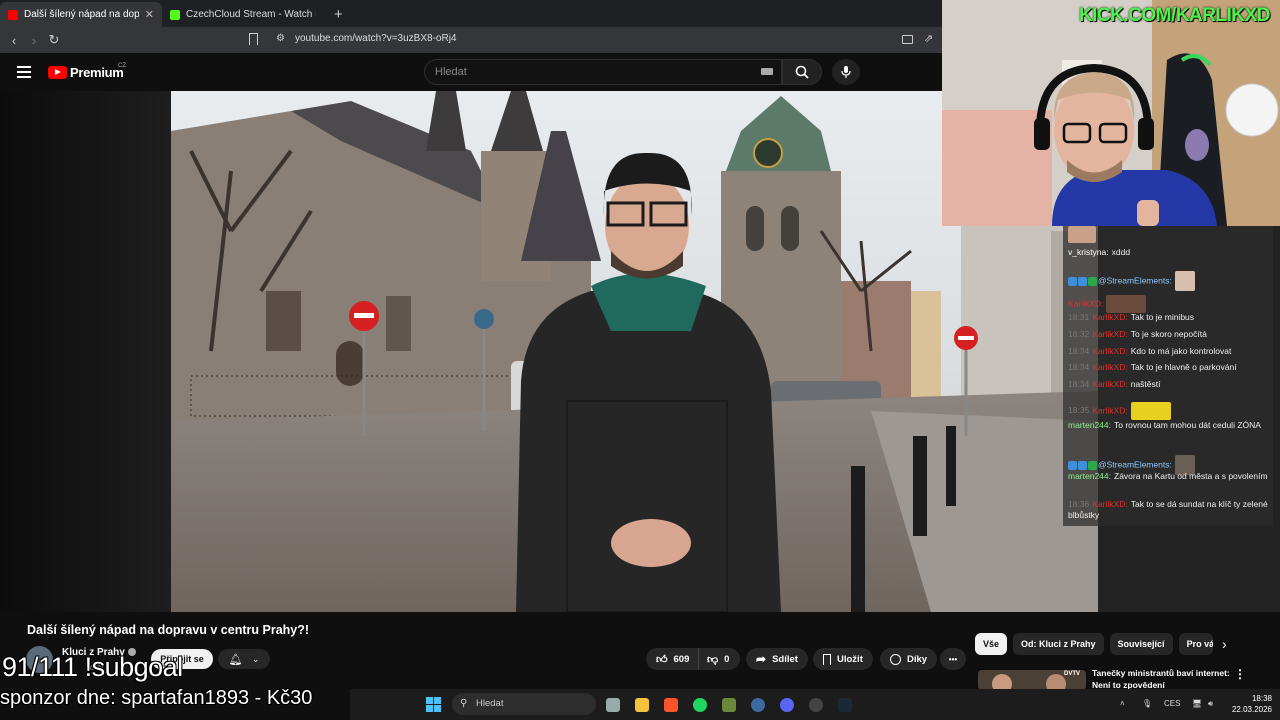  What do you see at coordinates (777, 659) in the screenshot?
I see `share-button: ➦ Sdílet` at bounding box center [777, 659].